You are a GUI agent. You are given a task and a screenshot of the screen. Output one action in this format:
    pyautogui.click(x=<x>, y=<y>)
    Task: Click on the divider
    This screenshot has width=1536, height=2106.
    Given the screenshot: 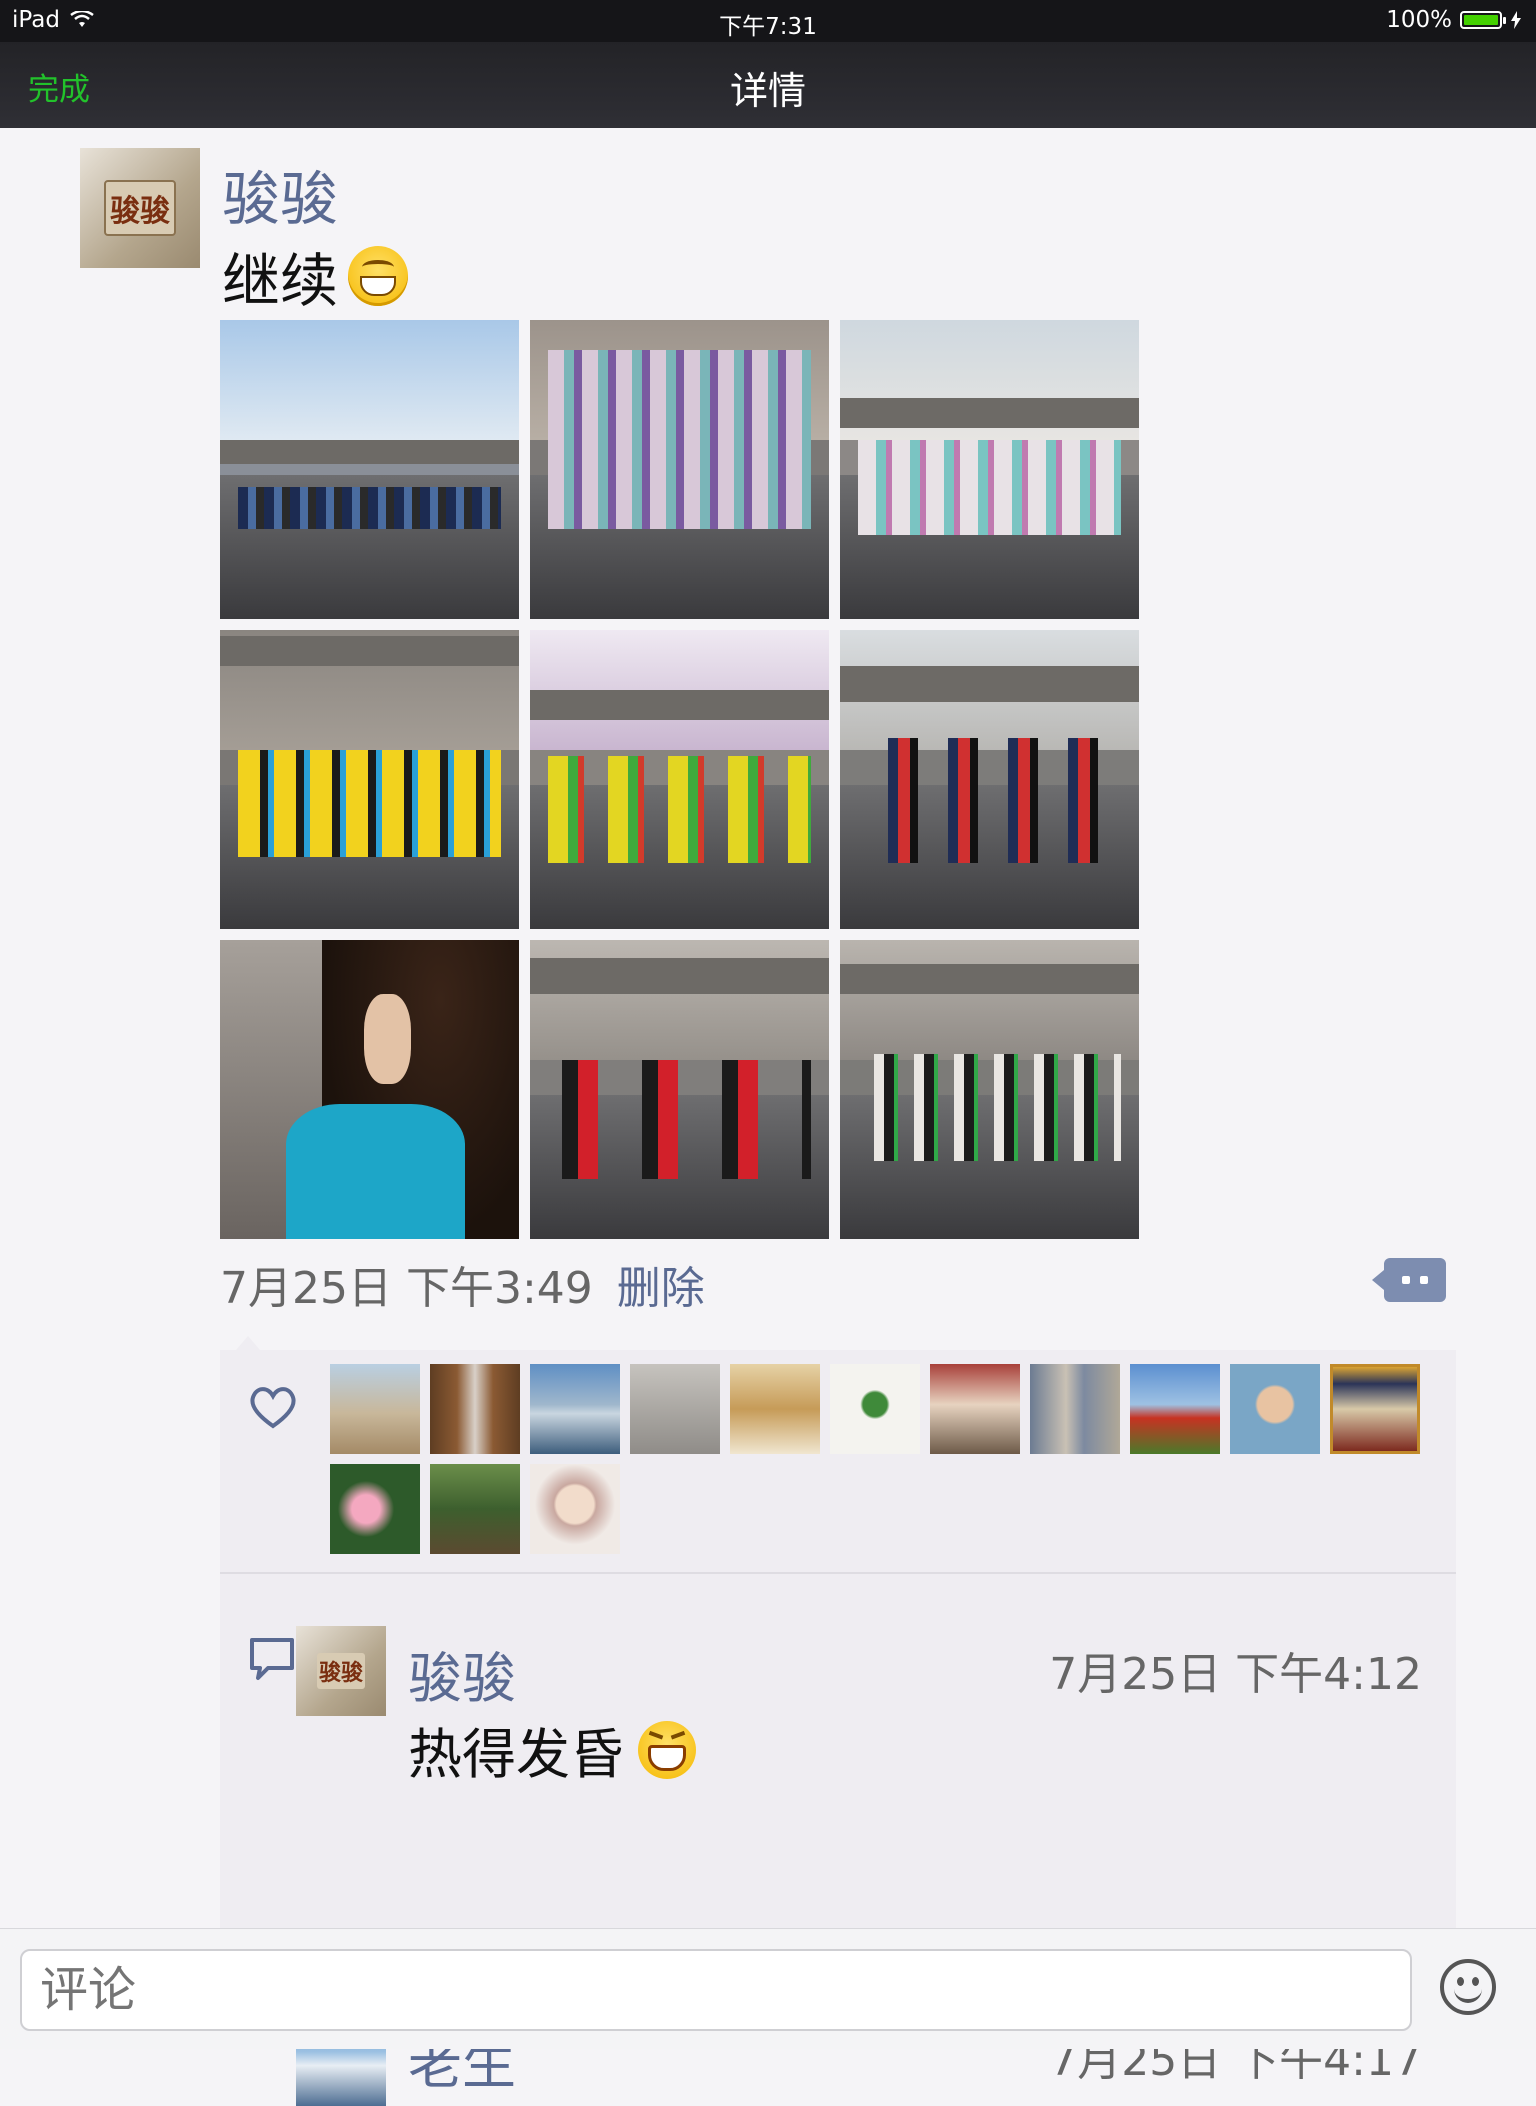 What is the action you would take?
    pyautogui.click(x=838, y=1573)
    